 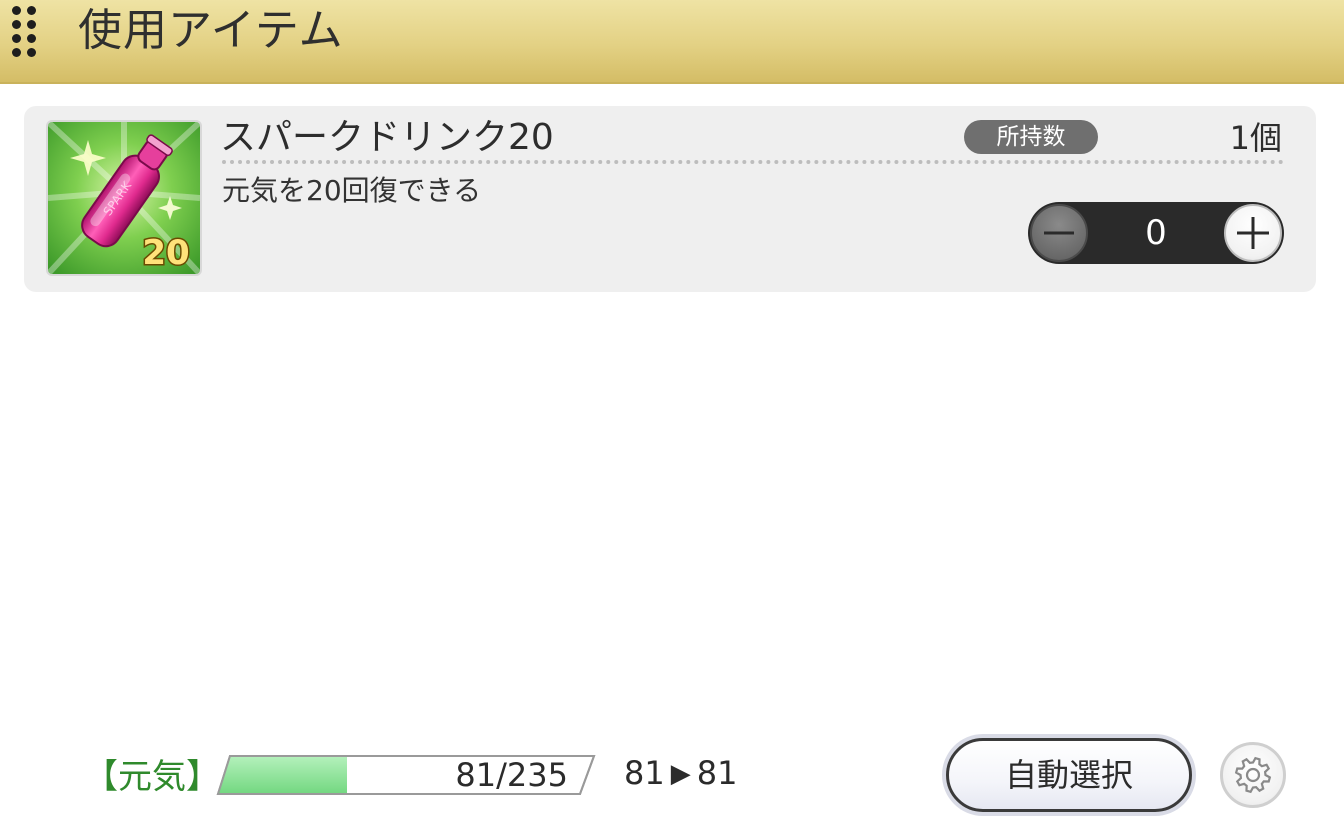 I want to click on settings-button, so click(x=1253, y=775).